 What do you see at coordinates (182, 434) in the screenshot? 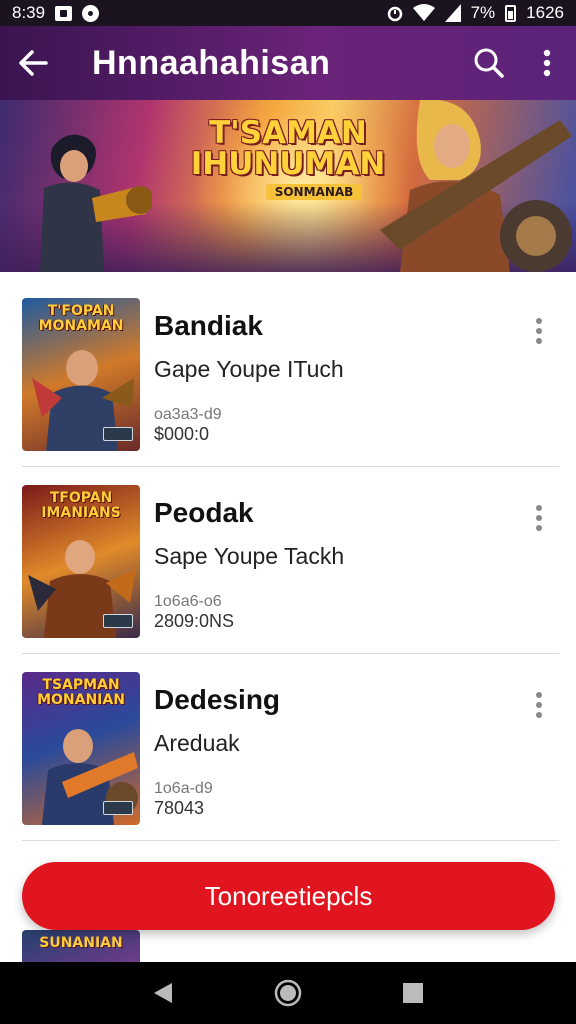
I see `item-price: $000:0` at bounding box center [182, 434].